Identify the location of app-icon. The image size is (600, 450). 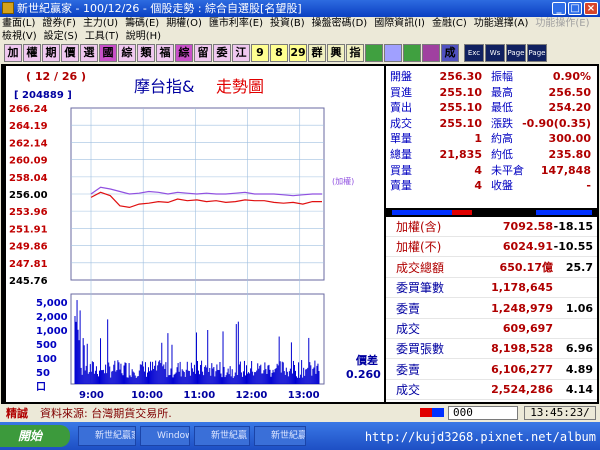
(8, 8).